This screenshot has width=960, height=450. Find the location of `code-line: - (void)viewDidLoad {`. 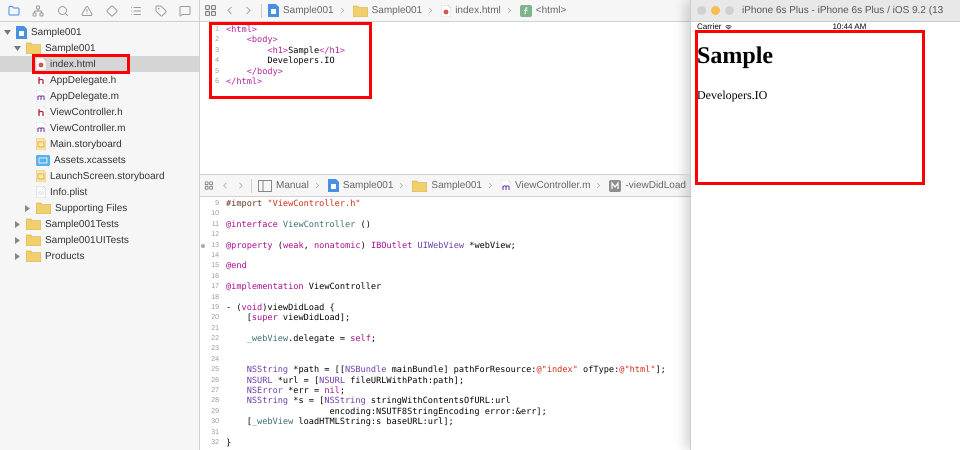

code-line: - (void)viewDidLoad { is located at coordinates (280, 308).